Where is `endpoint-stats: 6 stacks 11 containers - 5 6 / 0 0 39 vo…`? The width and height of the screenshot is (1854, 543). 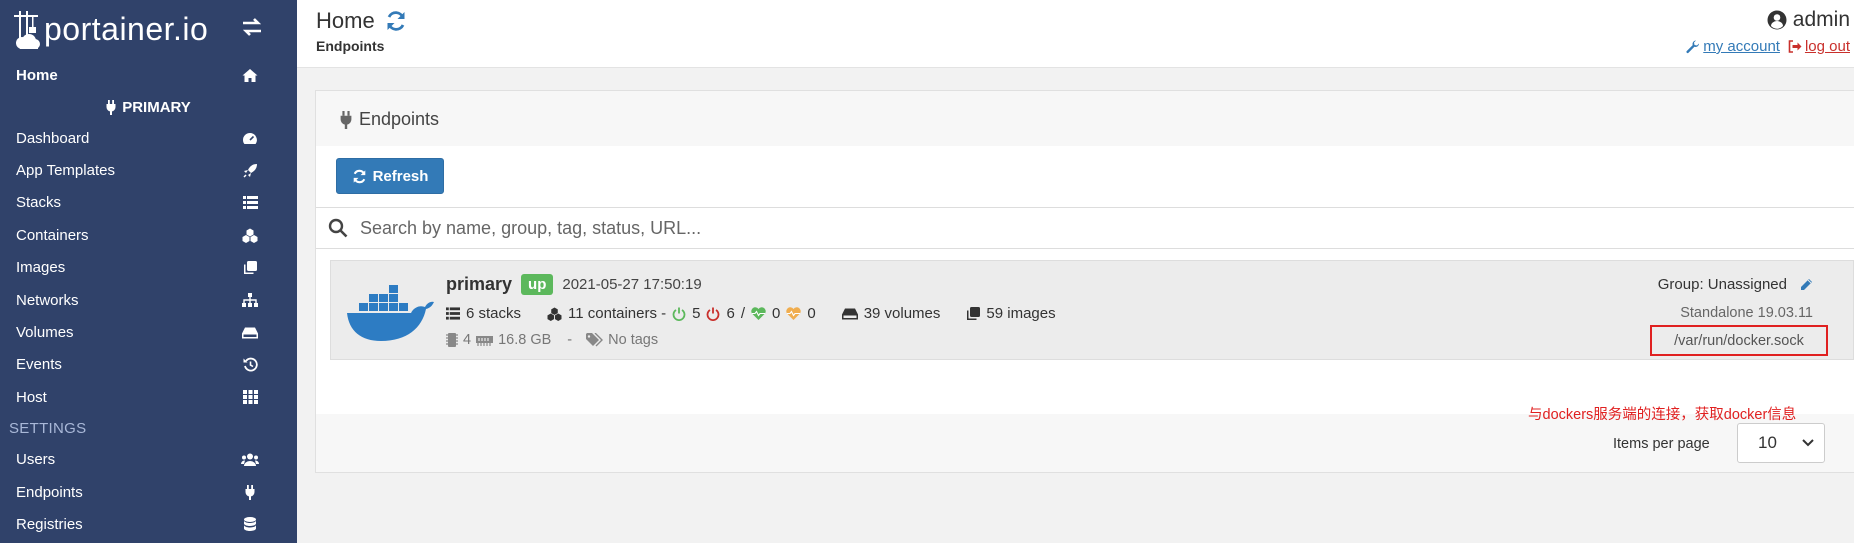
endpoint-stats: 6 stacks 11 containers - 5 6 / 0 0 39 vo… is located at coordinates (751, 313).